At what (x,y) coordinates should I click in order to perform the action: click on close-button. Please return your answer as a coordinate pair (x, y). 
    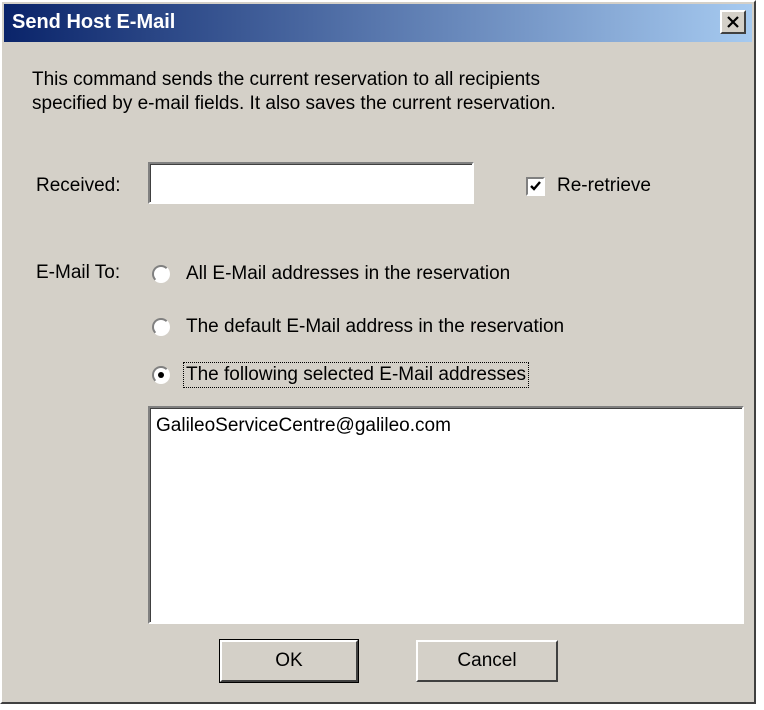
    Looking at the image, I should click on (733, 22).